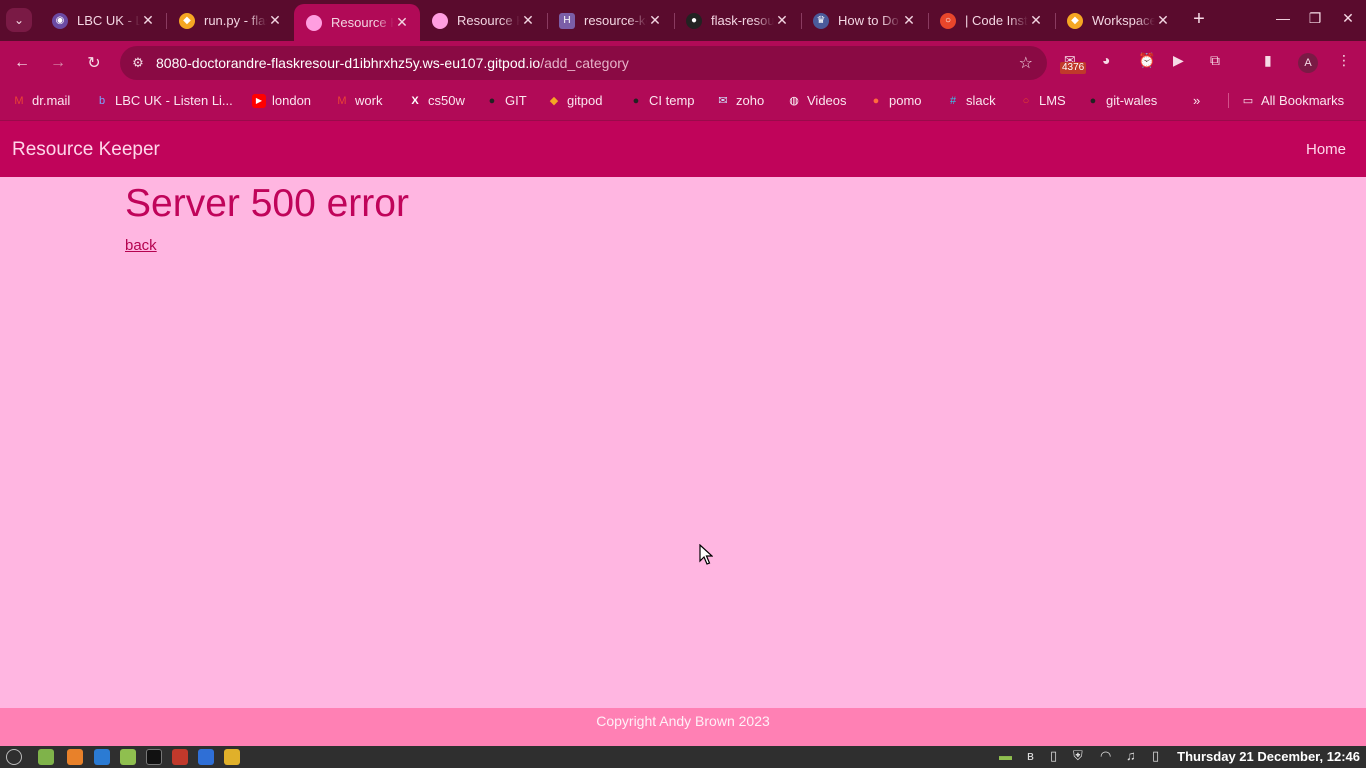  Describe the element at coordinates (206, 757) in the screenshot. I see `bluetooth-app-icon` at that location.